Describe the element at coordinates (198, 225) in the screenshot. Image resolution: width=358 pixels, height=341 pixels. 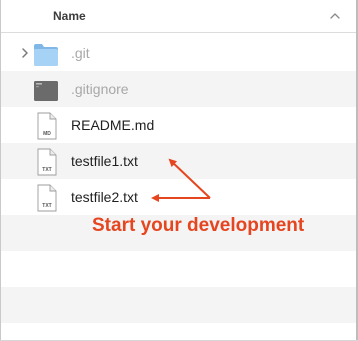
I see `annotation-text: Start your development` at that location.